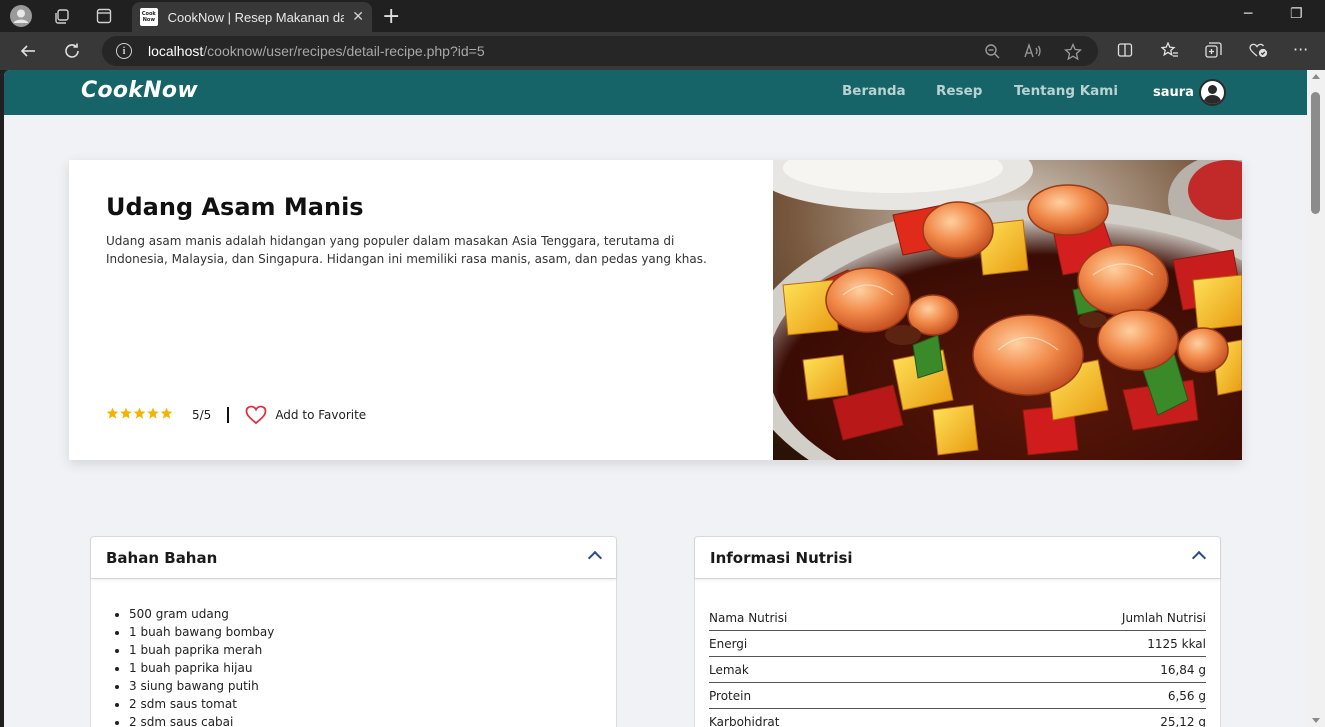 The width and height of the screenshot is (1325, 727). Describe the element at coordinates (1316, 720) in the screenshot. I see `scroll-down-arrow-icon` at that location.